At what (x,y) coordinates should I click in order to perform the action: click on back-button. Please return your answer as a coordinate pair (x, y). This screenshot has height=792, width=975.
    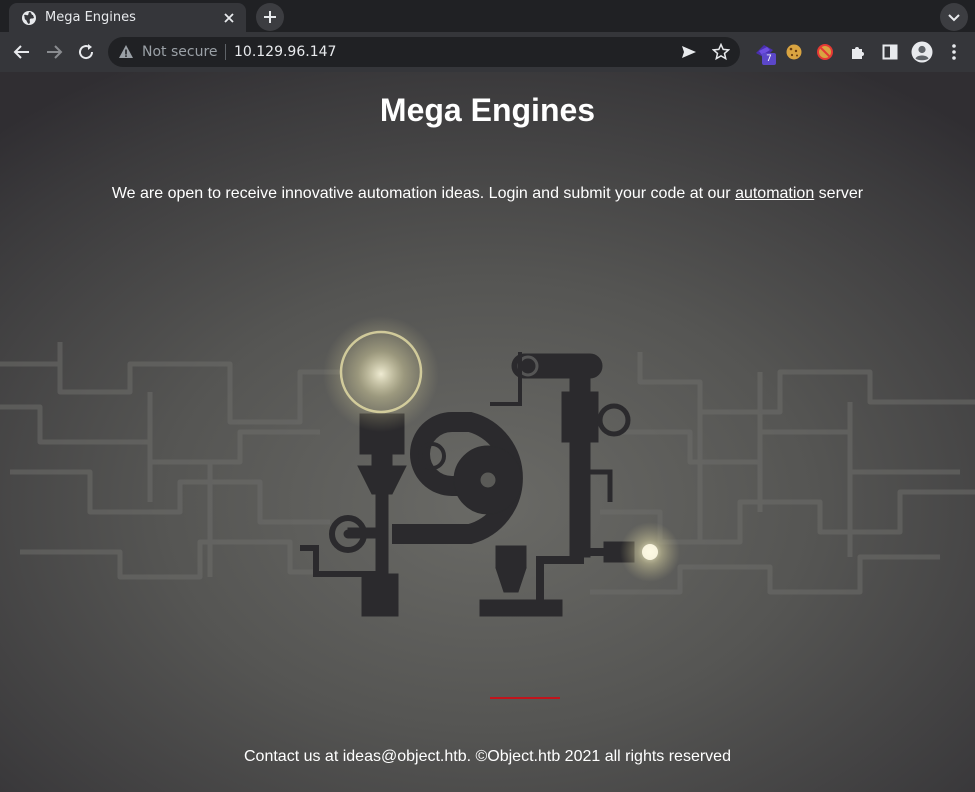
    Looking at the image, I should click on (22, 52).